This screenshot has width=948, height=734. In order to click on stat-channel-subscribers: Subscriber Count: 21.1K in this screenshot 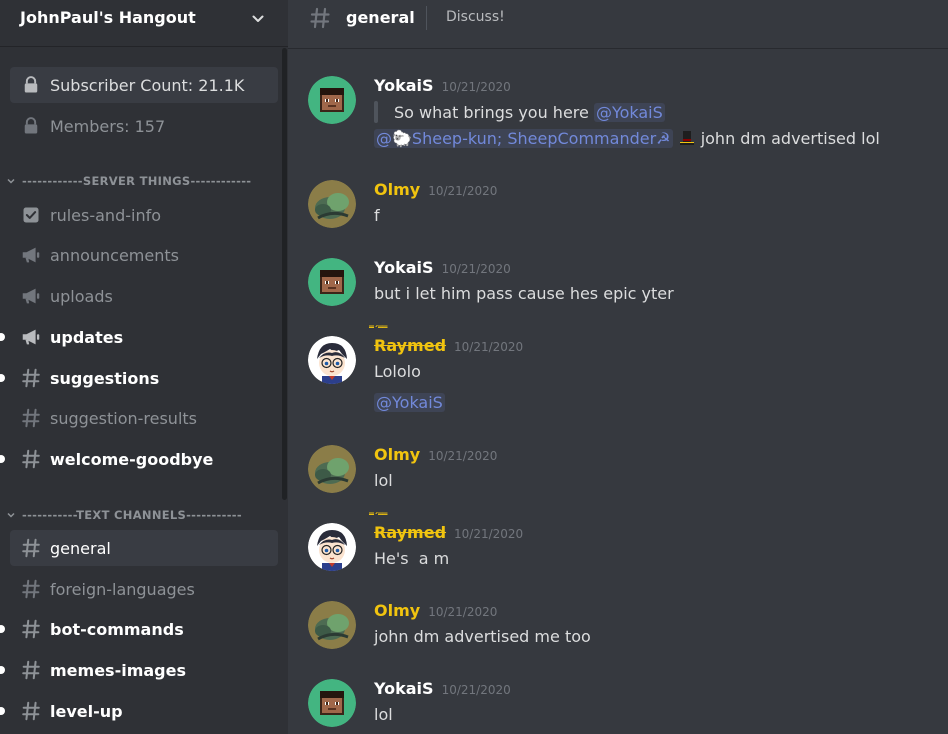, I will do `click(144, 85)`.